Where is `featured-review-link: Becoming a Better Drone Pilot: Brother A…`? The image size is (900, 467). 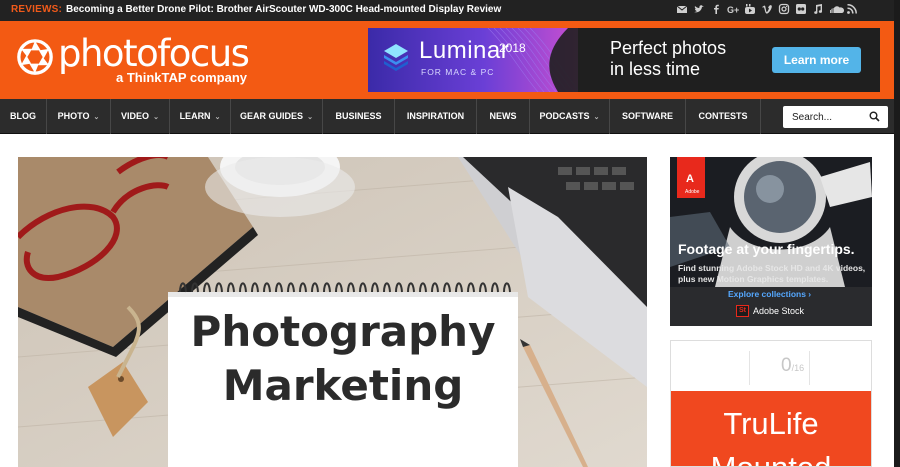 featured-review-link: Becoming a Better Drone Pilot: Brother A… is located at coordinates (283, 9).